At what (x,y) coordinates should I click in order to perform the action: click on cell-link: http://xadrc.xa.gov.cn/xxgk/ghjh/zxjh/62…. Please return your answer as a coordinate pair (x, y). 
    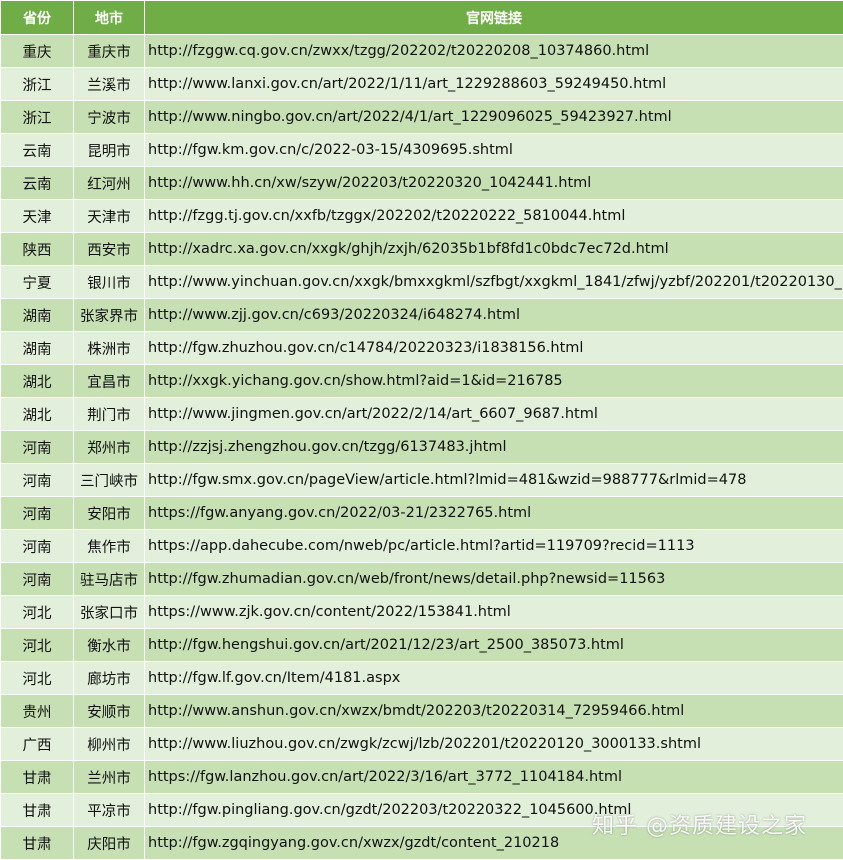
    Looking at the image, I should click on (494, 249).